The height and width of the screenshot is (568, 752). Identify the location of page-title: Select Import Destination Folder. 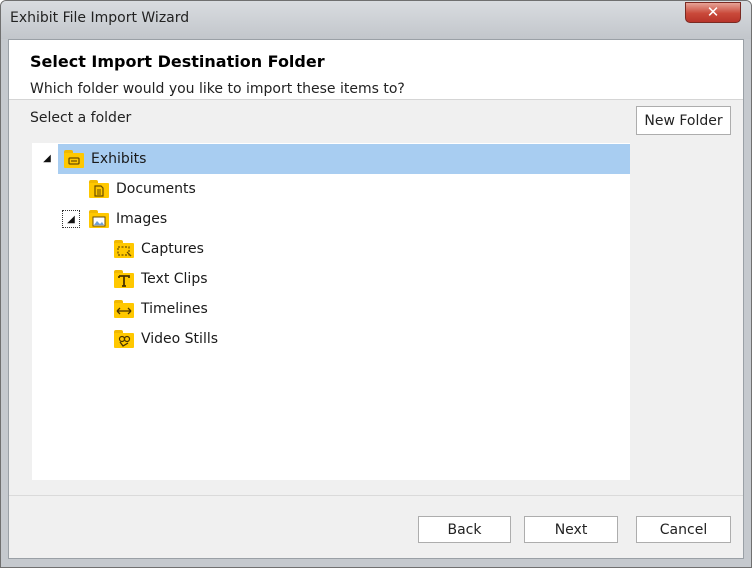
(177, 61).